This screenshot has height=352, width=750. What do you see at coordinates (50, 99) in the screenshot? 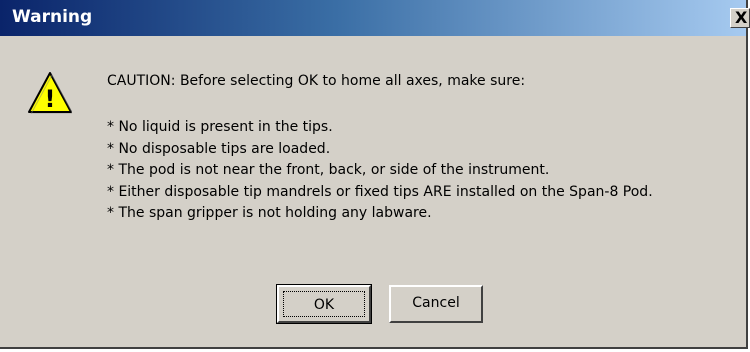
I see `exclamation-mark: !` at bounding box center [50, 99].